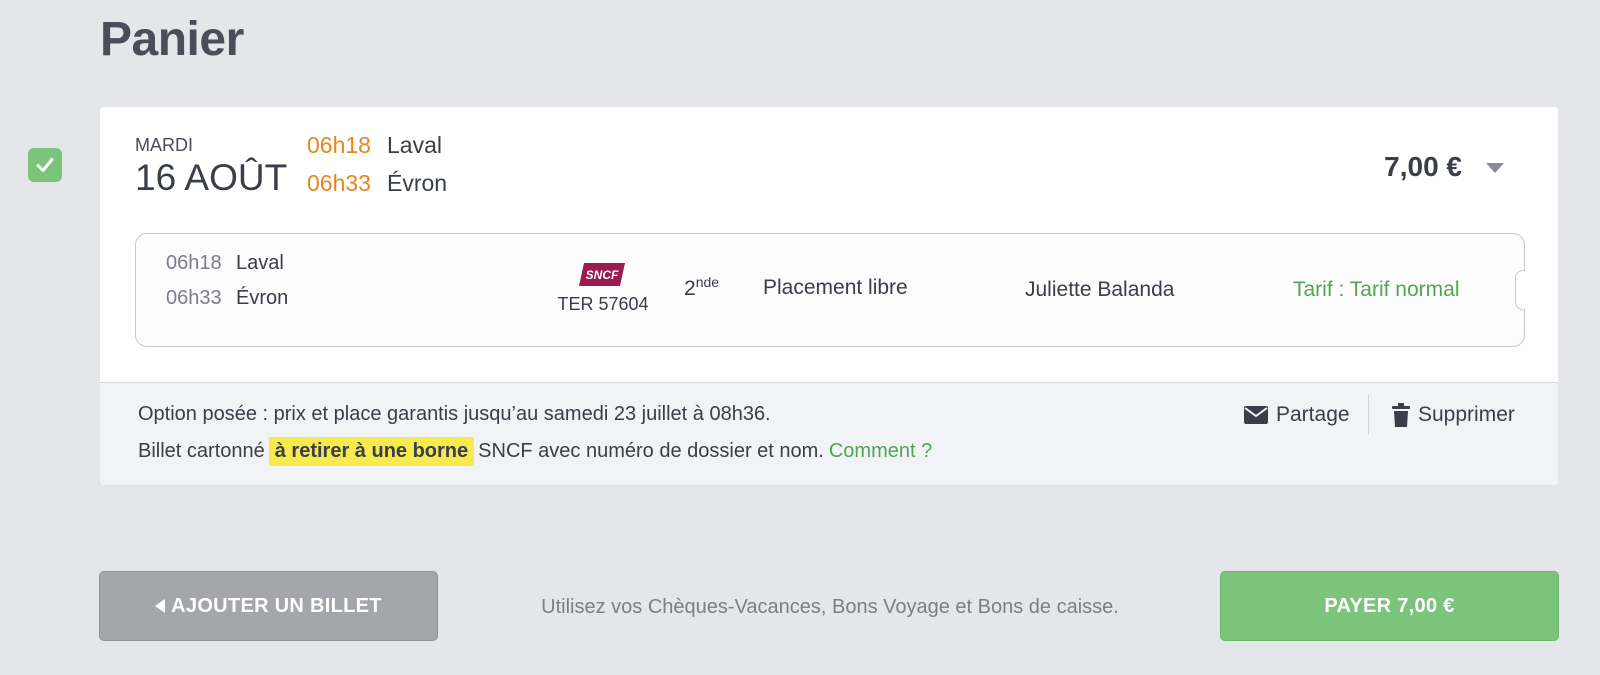 The width and height of the screenshot is (1600, 675). I want to click on svg-text: SNCF, so click(602, 275).